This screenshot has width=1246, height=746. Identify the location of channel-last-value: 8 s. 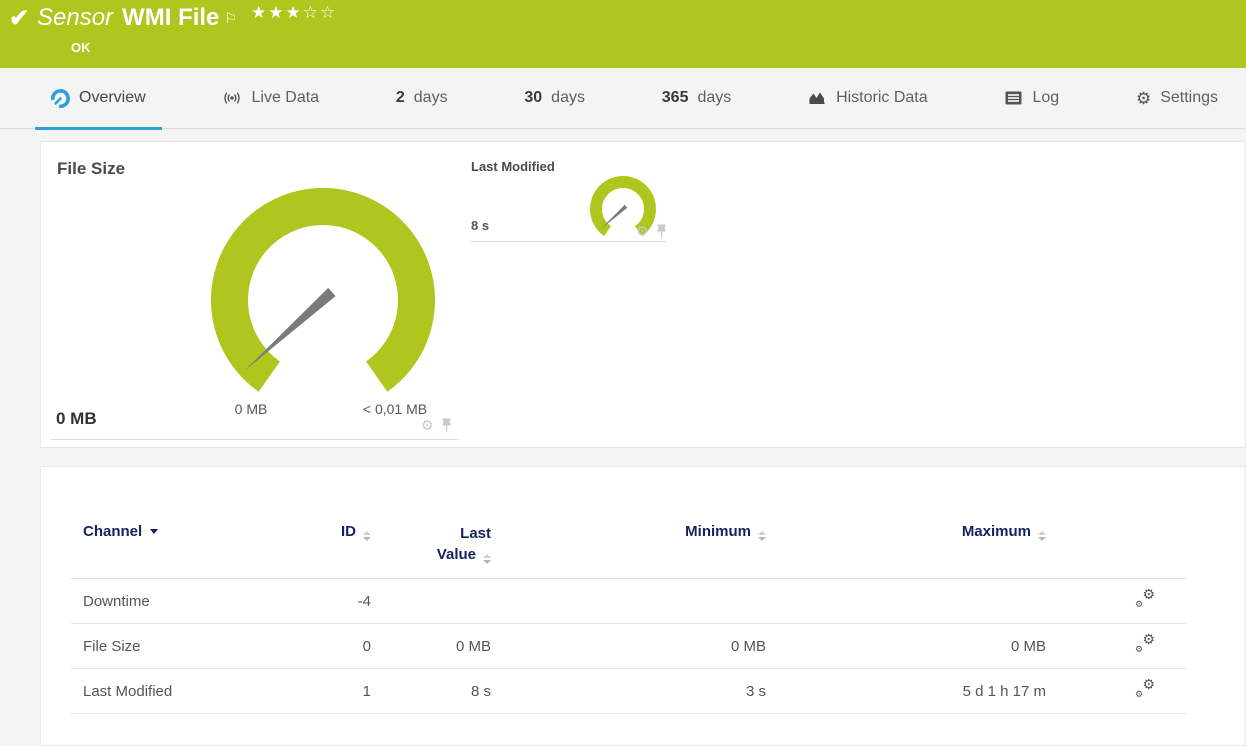
(480, 691).